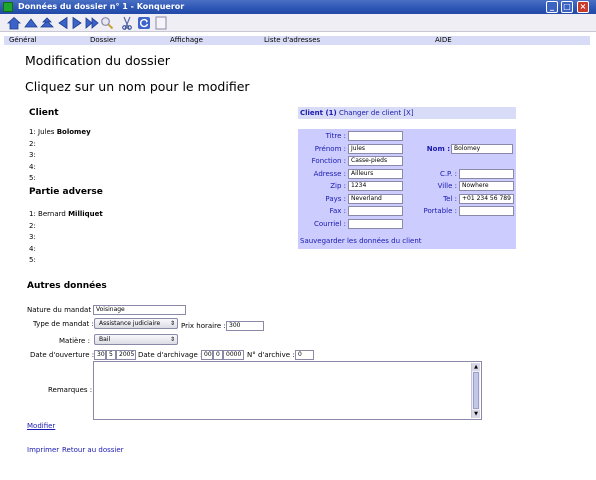 The width and height of the screenshot is (596, 480). What do you see at coordinates (552, 7) in the screenshot?
I see `minimize-button: _` at bounding box center [552, 7].